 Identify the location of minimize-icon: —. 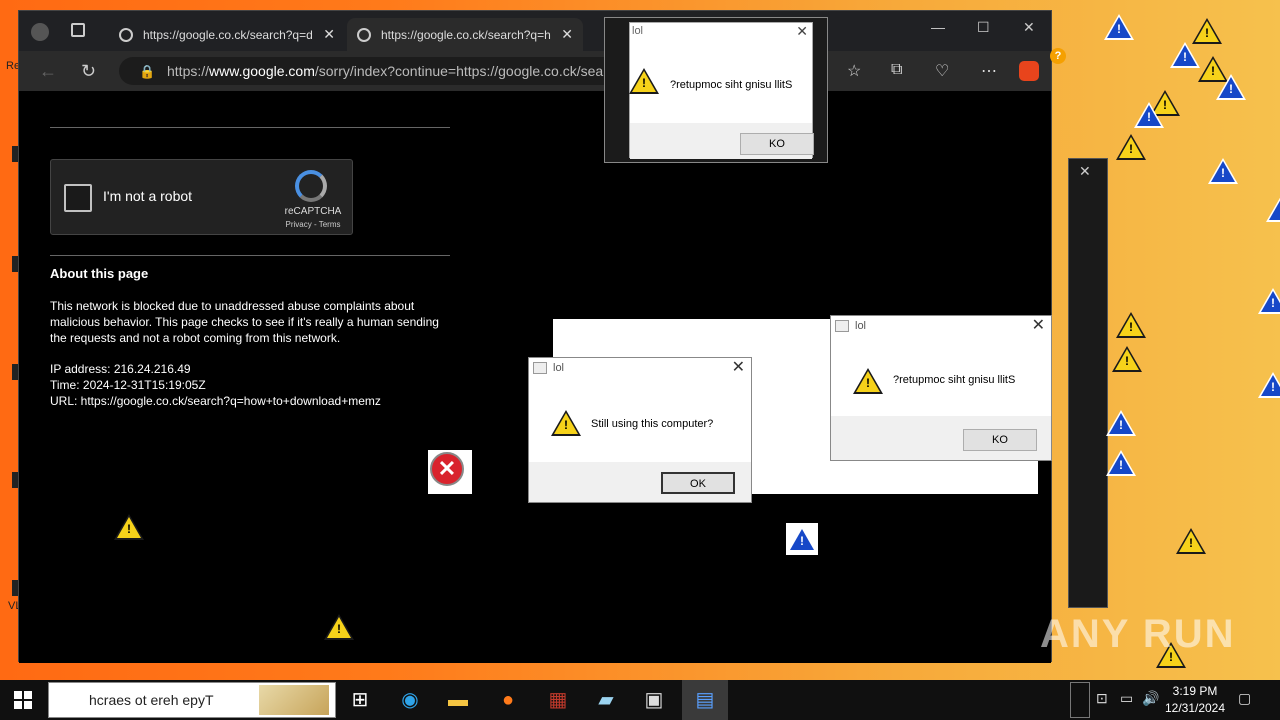
(938, 27).